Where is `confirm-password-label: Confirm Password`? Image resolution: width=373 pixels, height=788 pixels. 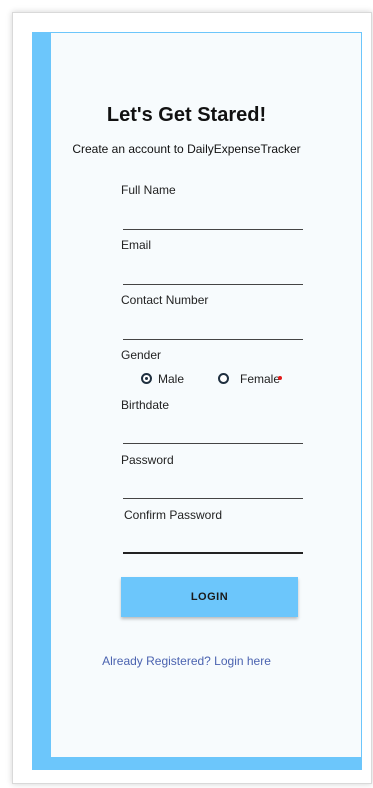 confirm-password-label: Confirm Password is located at coordinates (173, 515).